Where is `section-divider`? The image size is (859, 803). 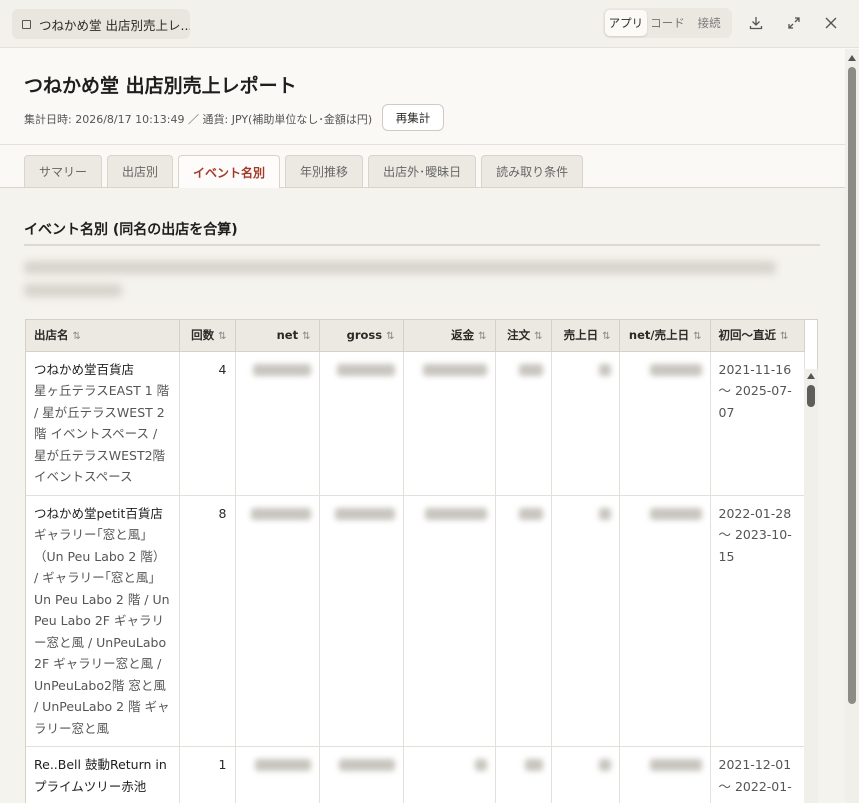 section-divider is located at coordinates (422, 245).